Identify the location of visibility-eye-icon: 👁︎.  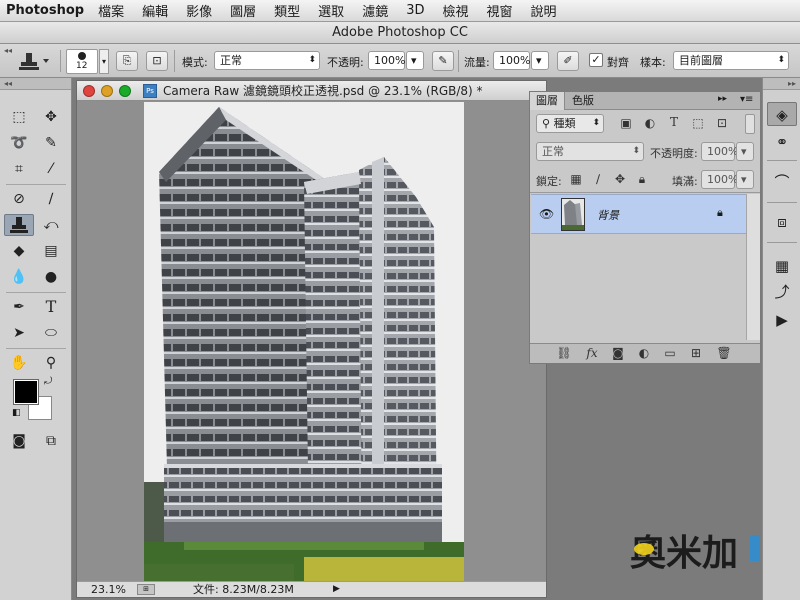
(546, 214).